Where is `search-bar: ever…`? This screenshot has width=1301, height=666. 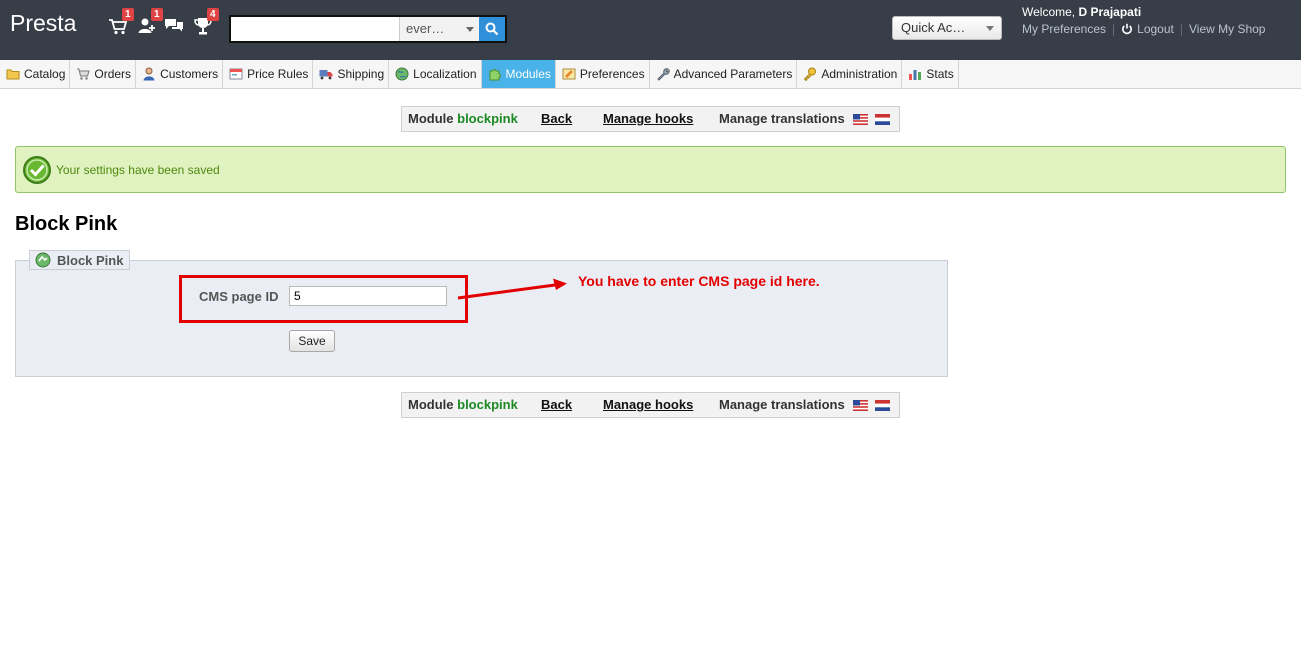 search-bar: ever… is located at coordinates (368, 29).